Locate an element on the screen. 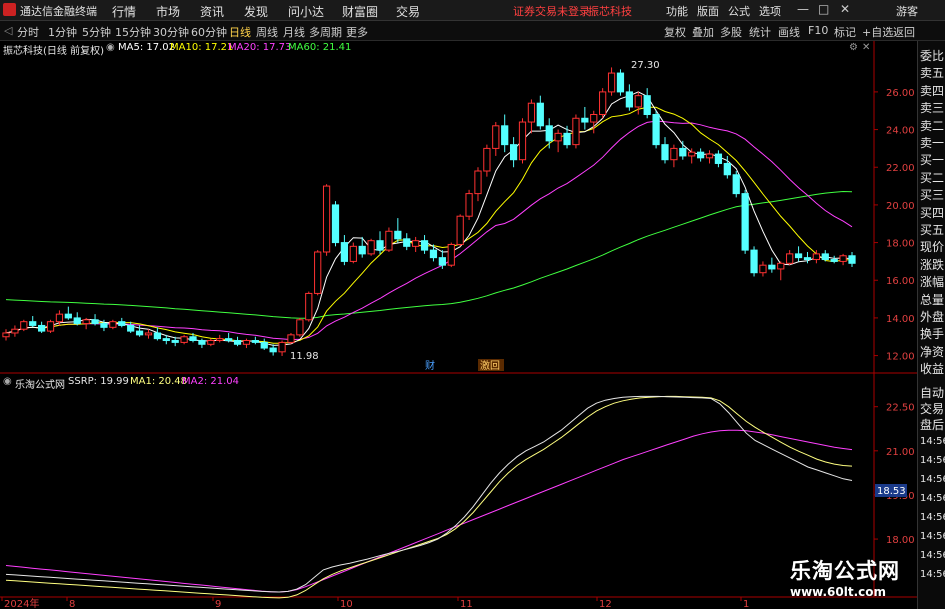 The image size is (945, 609). quote-label-16: 换手 is located at coordinates (932, 334).